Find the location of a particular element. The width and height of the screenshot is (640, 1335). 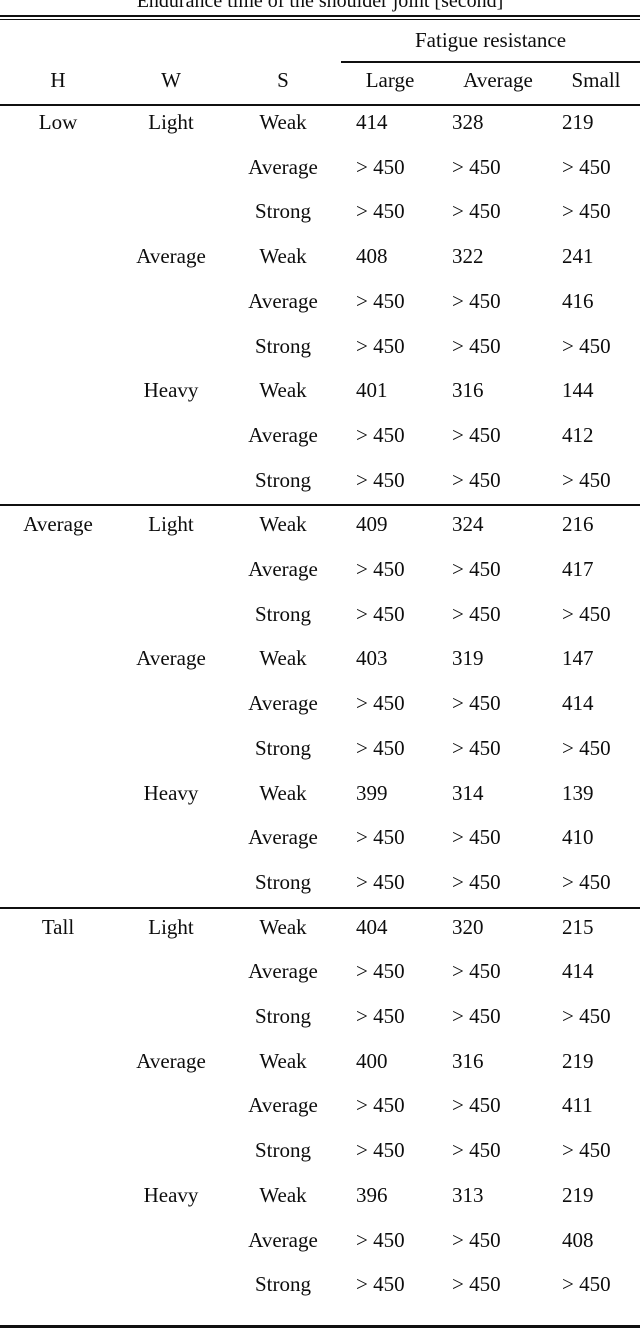

cell-value: 215 is located at coordinates (578, 926).